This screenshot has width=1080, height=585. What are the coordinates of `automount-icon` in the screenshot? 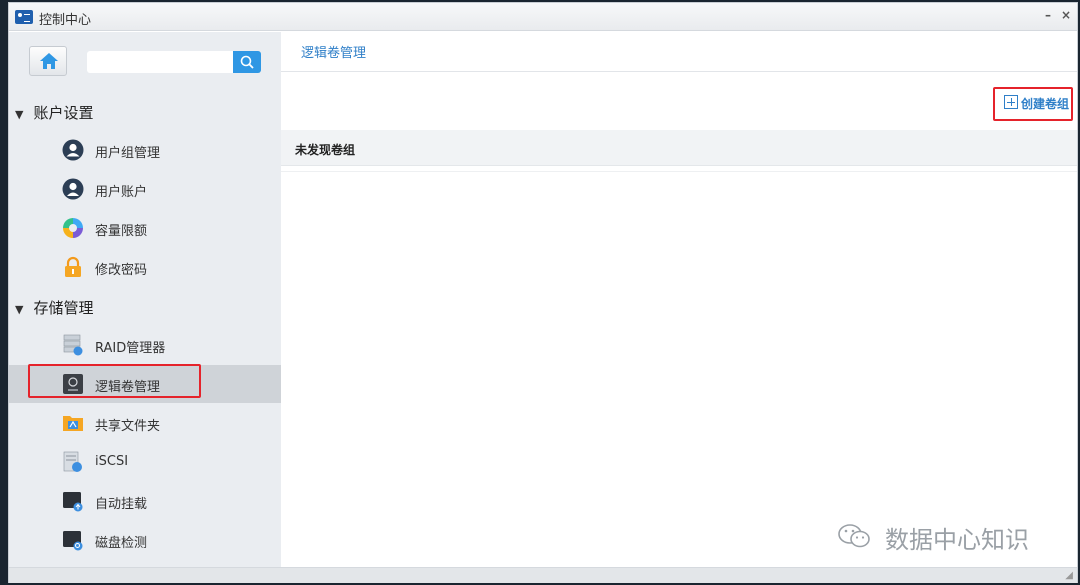 It's located at (73, 502).